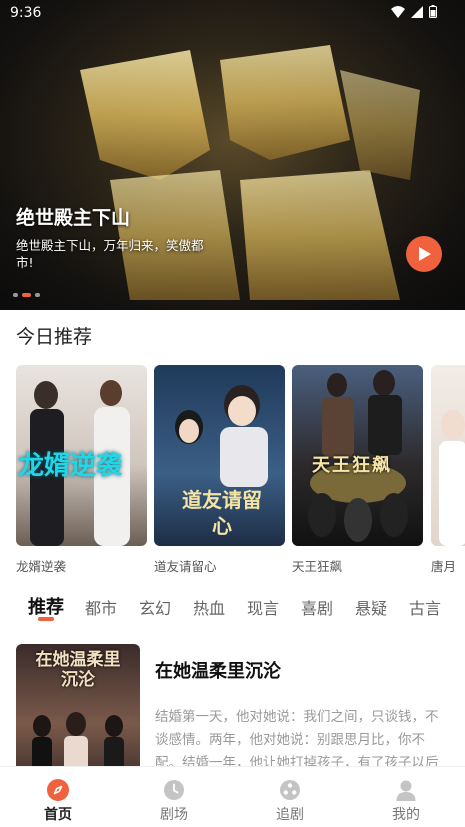 This screenshot has height=827, width=465. What do you see at coordinates (290, 790) in the screenshot?
I see `film-reel-icon` at bounding box center [290, 790].